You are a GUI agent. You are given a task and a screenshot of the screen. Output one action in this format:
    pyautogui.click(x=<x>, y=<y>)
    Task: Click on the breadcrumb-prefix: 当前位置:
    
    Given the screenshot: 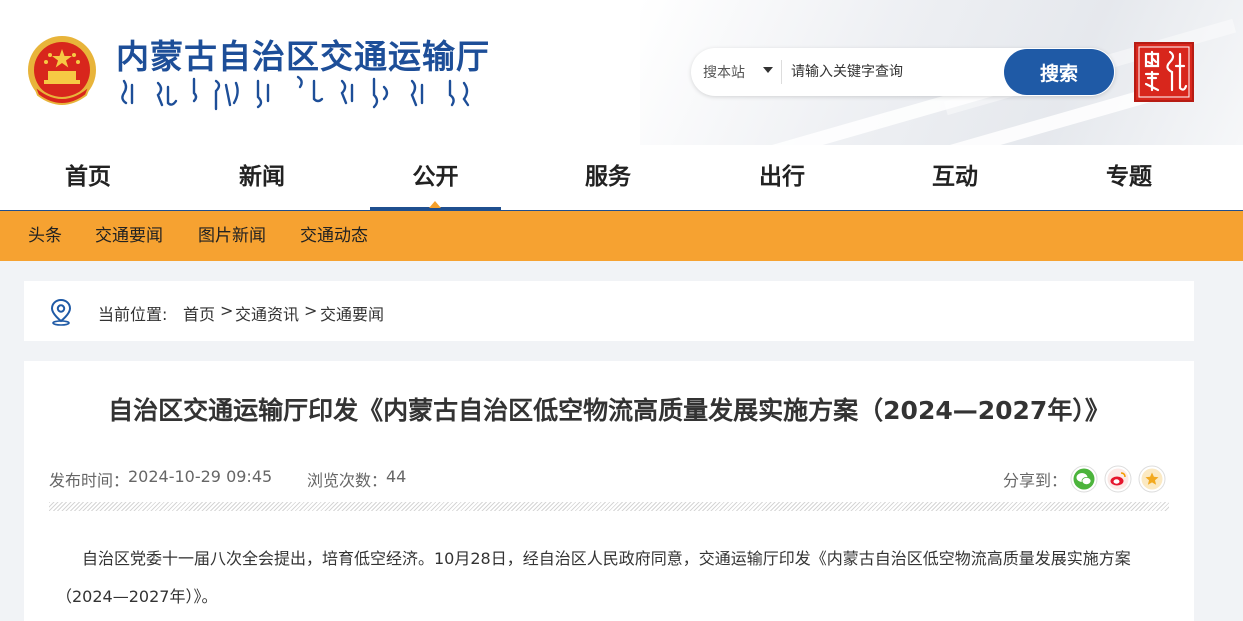 What is the action you would take?
    pyautogui.click(x=133, y=314)
    